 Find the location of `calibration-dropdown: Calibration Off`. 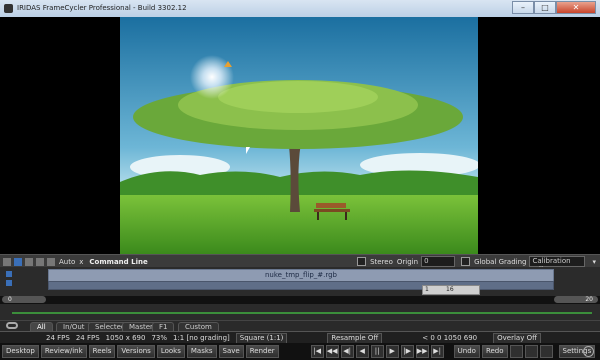

calibration-dropdown: Calibration Off is located at coordinates (557, 265).